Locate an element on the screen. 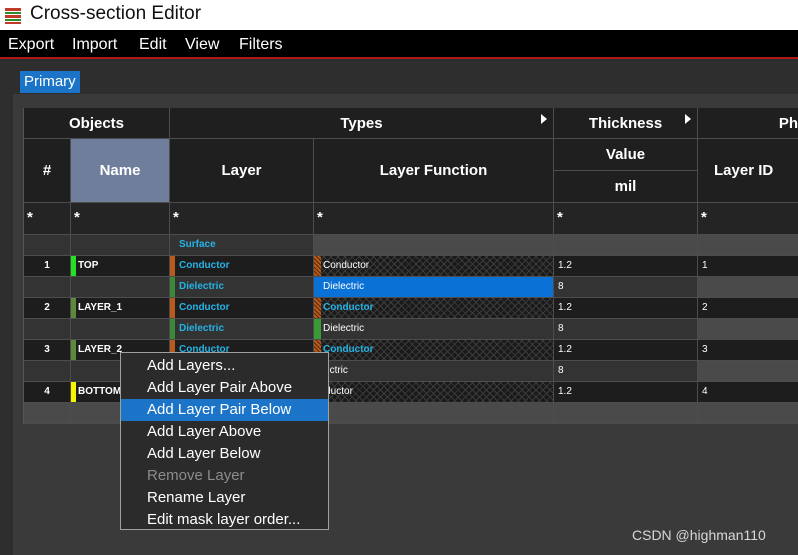  column-header-name: Name is located at coordinates (120, 171).